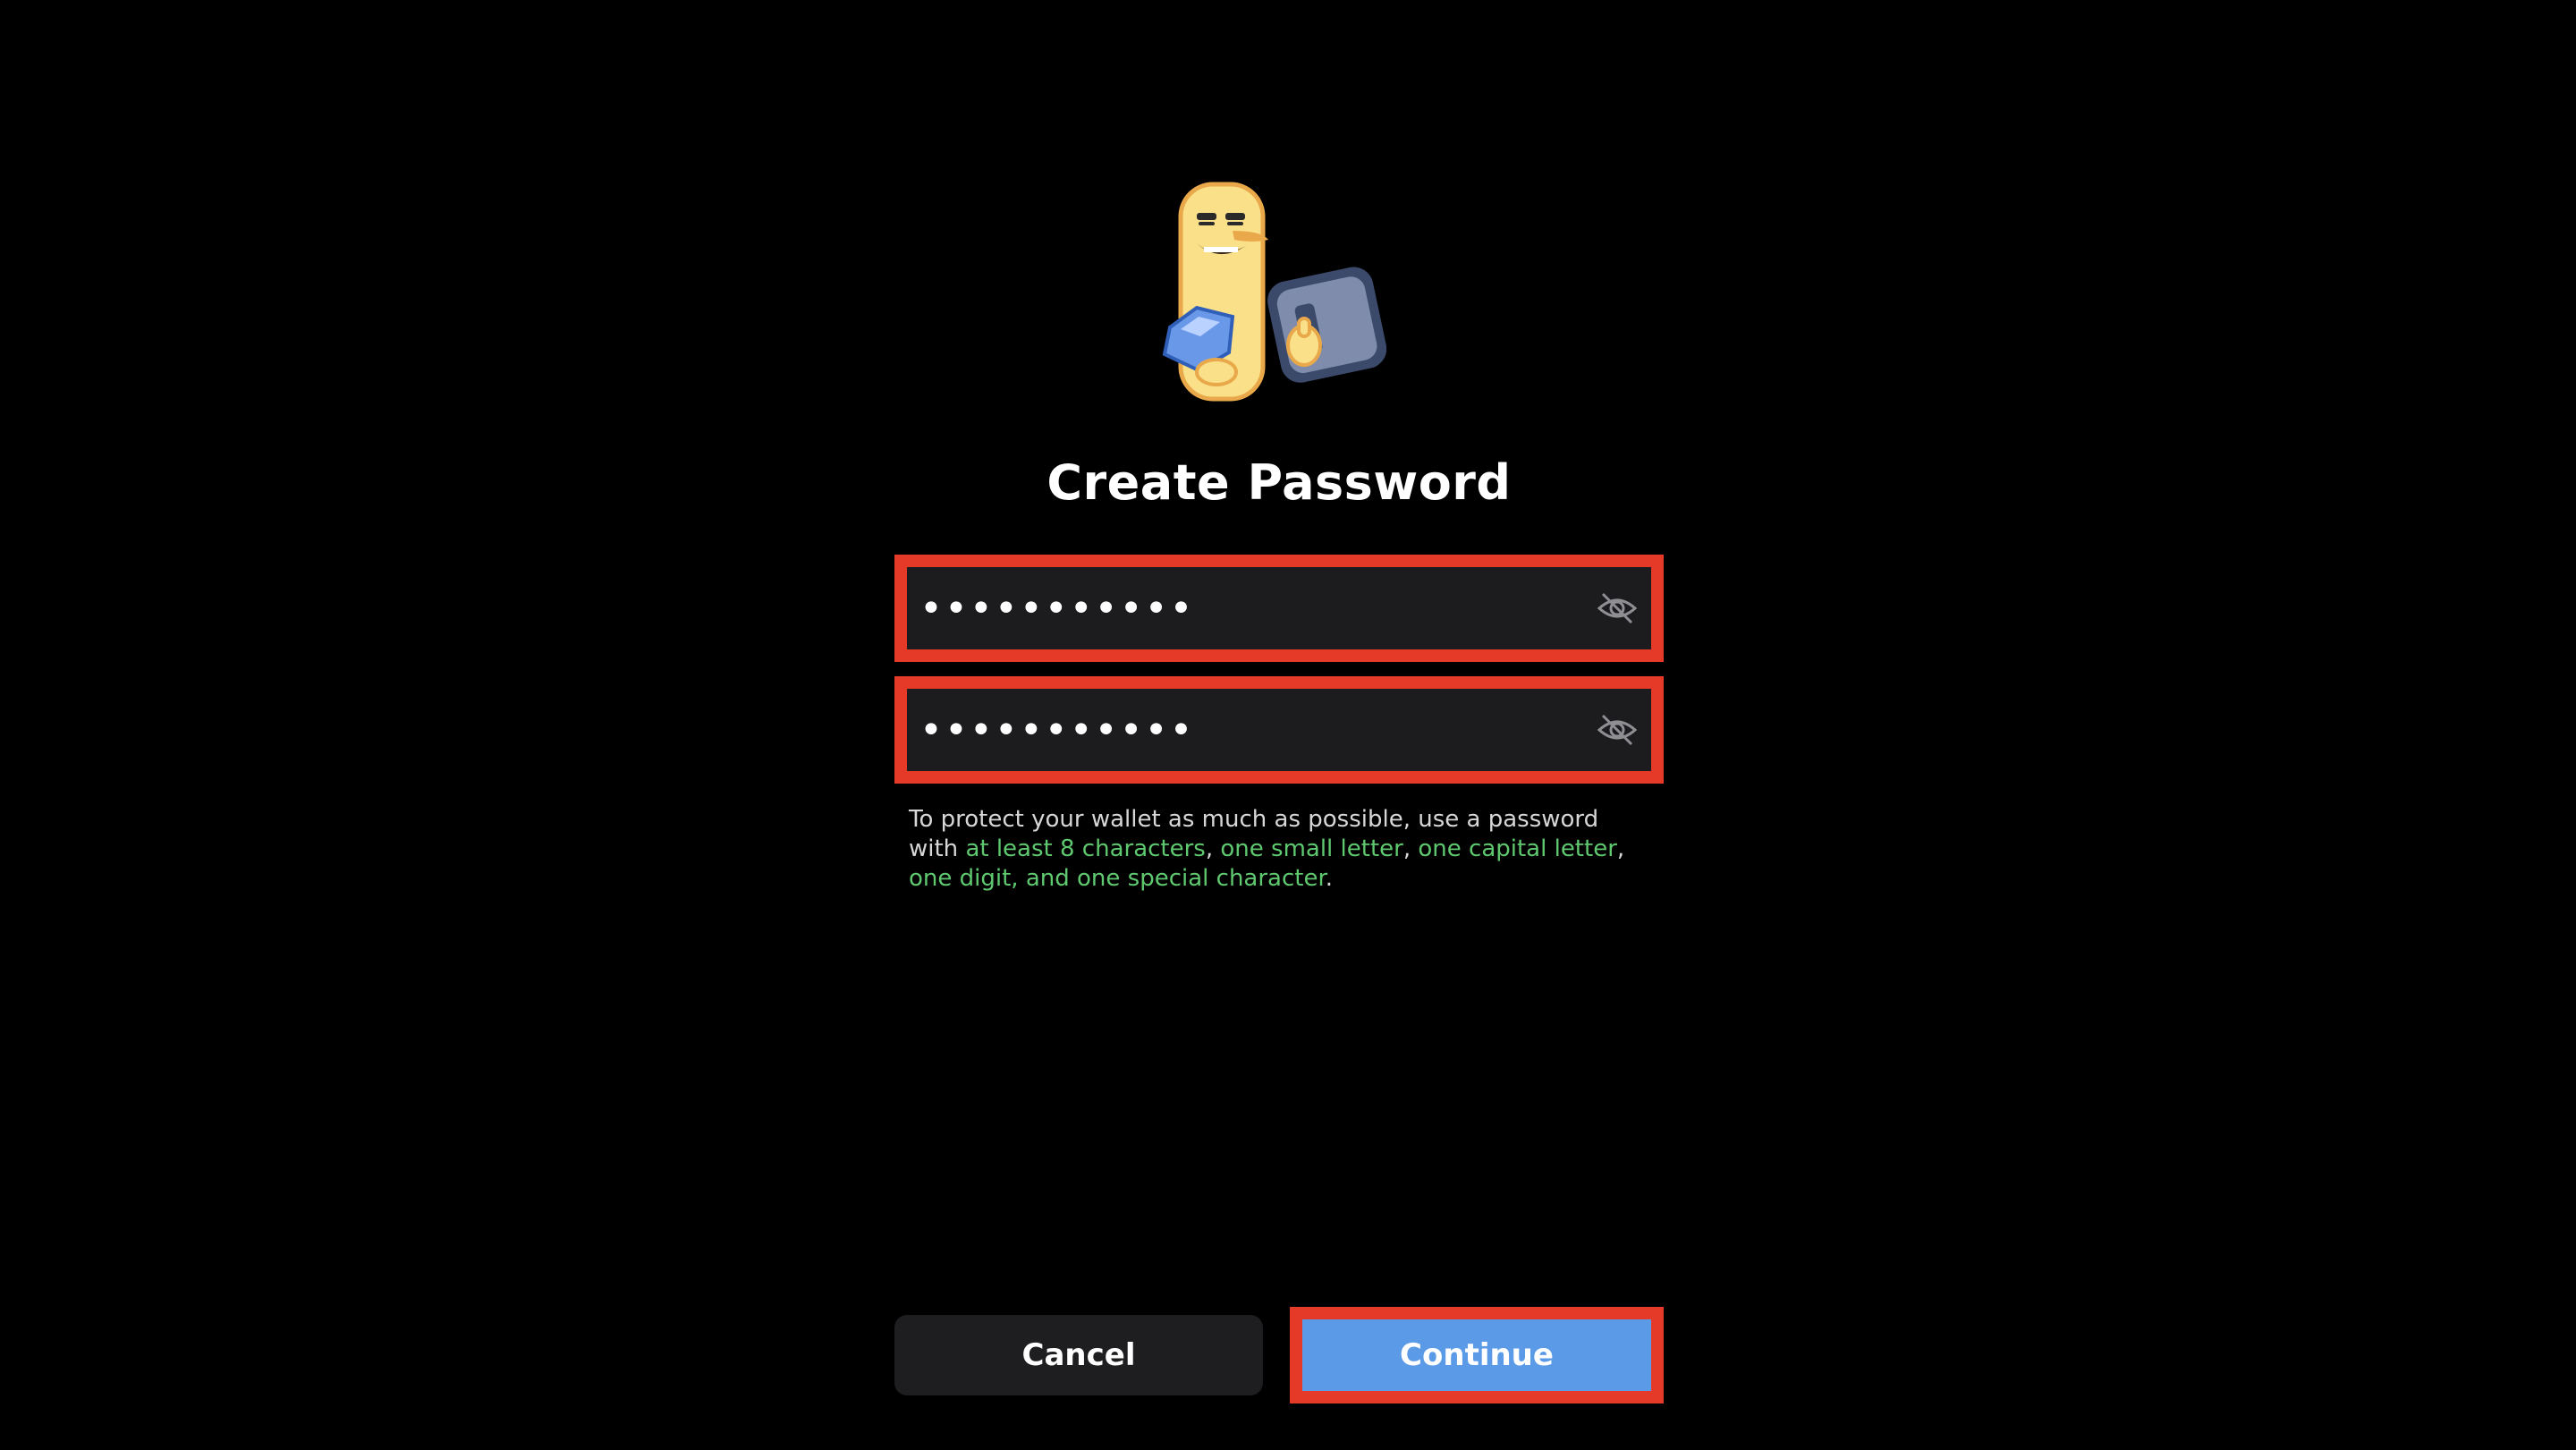 The image size is (2576, 1450). Describe the element at coordinates (1517, 848) in the screenshot. I see `requirement-uppercase: one capital letter` at that location.